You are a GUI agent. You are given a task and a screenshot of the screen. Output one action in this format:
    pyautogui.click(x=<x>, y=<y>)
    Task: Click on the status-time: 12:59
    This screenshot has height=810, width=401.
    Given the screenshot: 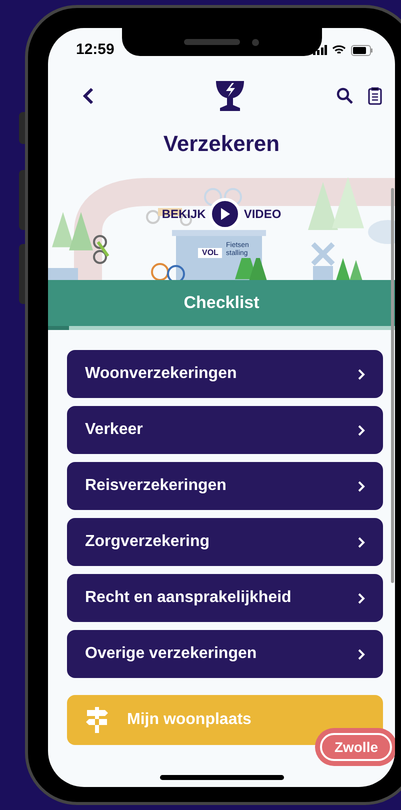 What is the action you would take?
    pyautogui.click(x=95, y=50)
    